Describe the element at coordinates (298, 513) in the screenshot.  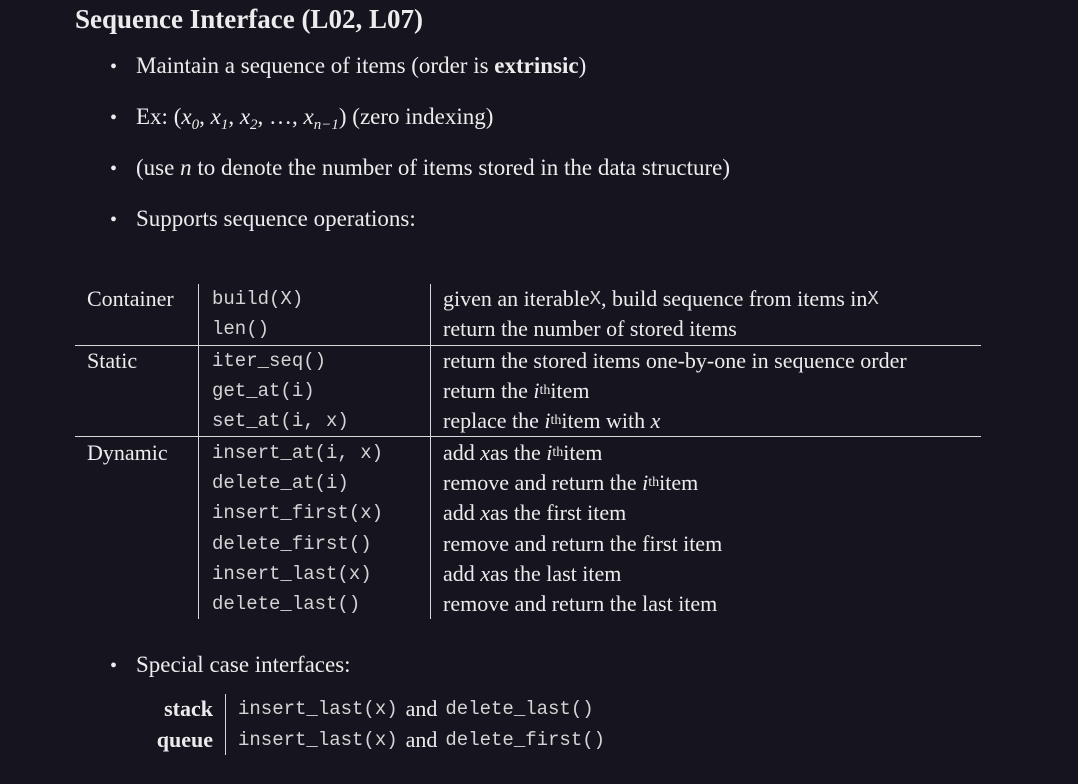
I see `function-name: insert_first(x)` at that location.